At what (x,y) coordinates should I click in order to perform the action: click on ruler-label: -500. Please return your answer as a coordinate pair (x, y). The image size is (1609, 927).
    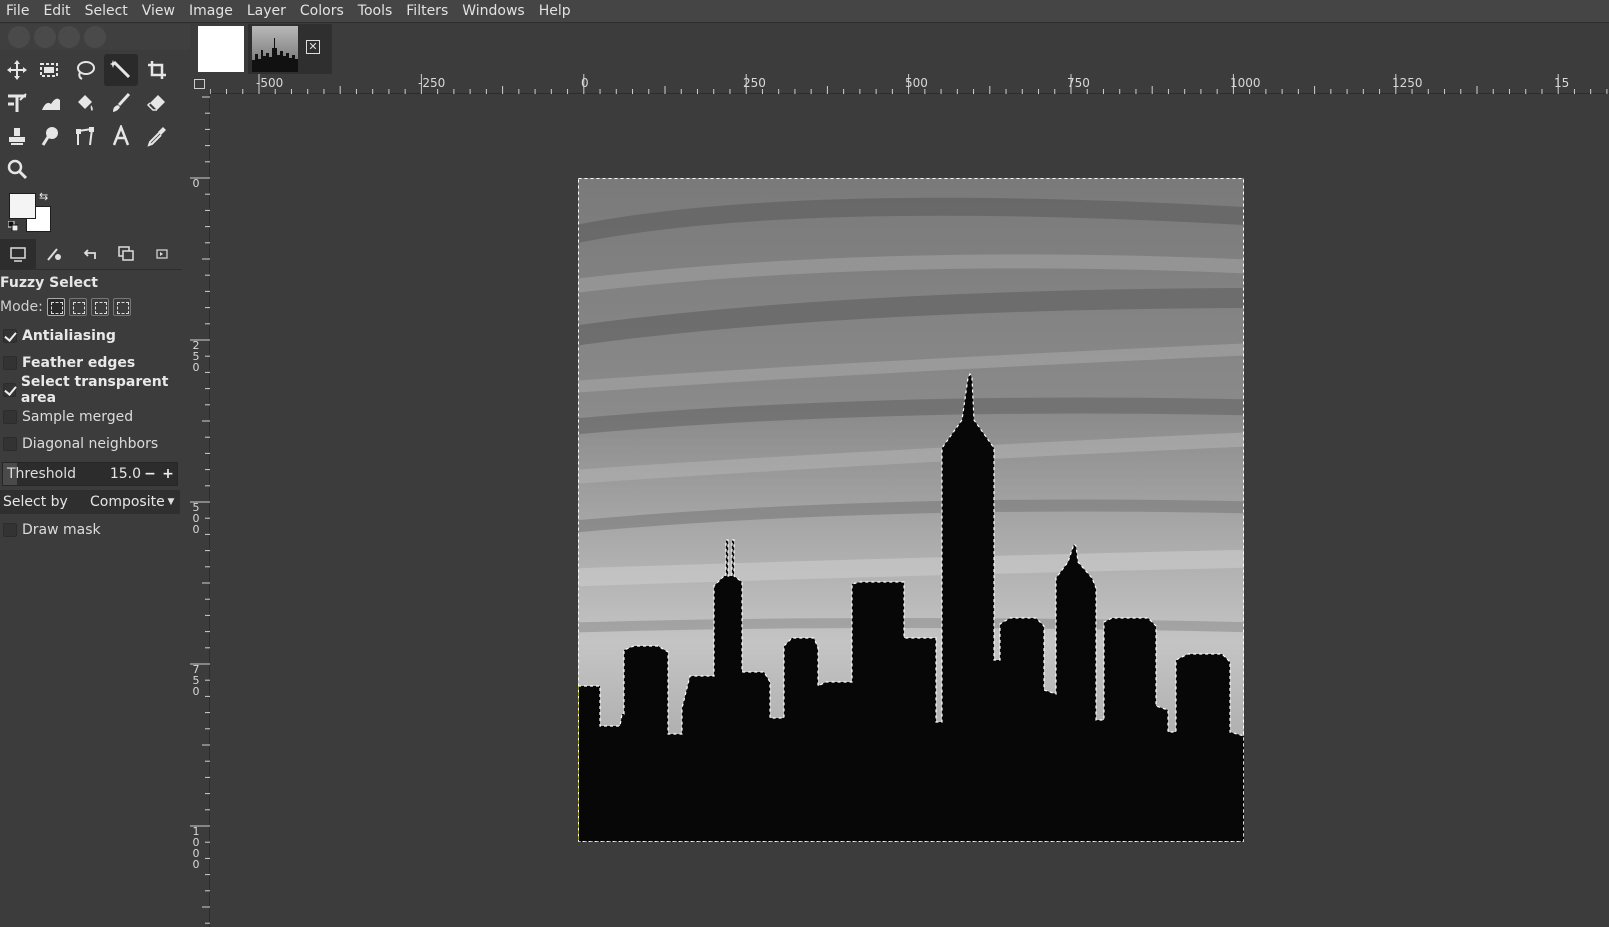
    Looking at the image, I should click on (270, 83).